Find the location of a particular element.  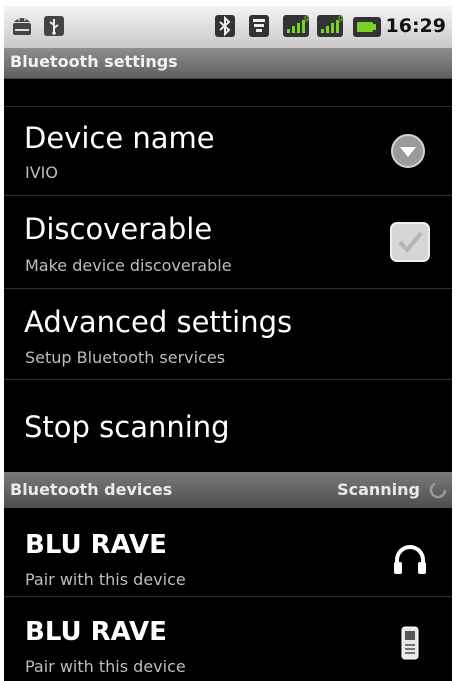

clock: 16:29 is located at coordinates (415, 26).